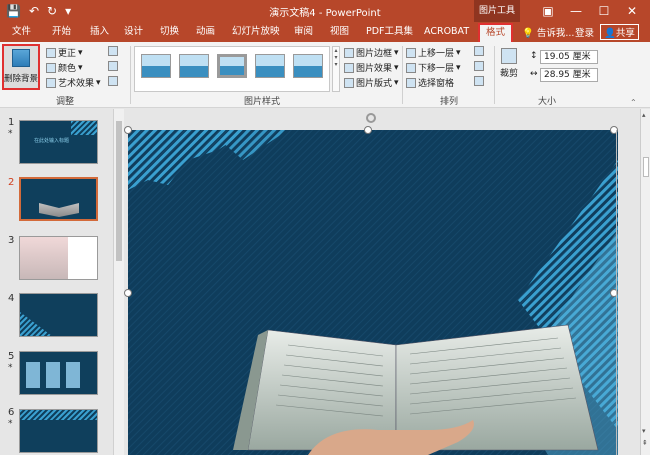 The width and height of the screenshot is (650, 455). I want to click on tab-insert: 插入, so click(99, 32).